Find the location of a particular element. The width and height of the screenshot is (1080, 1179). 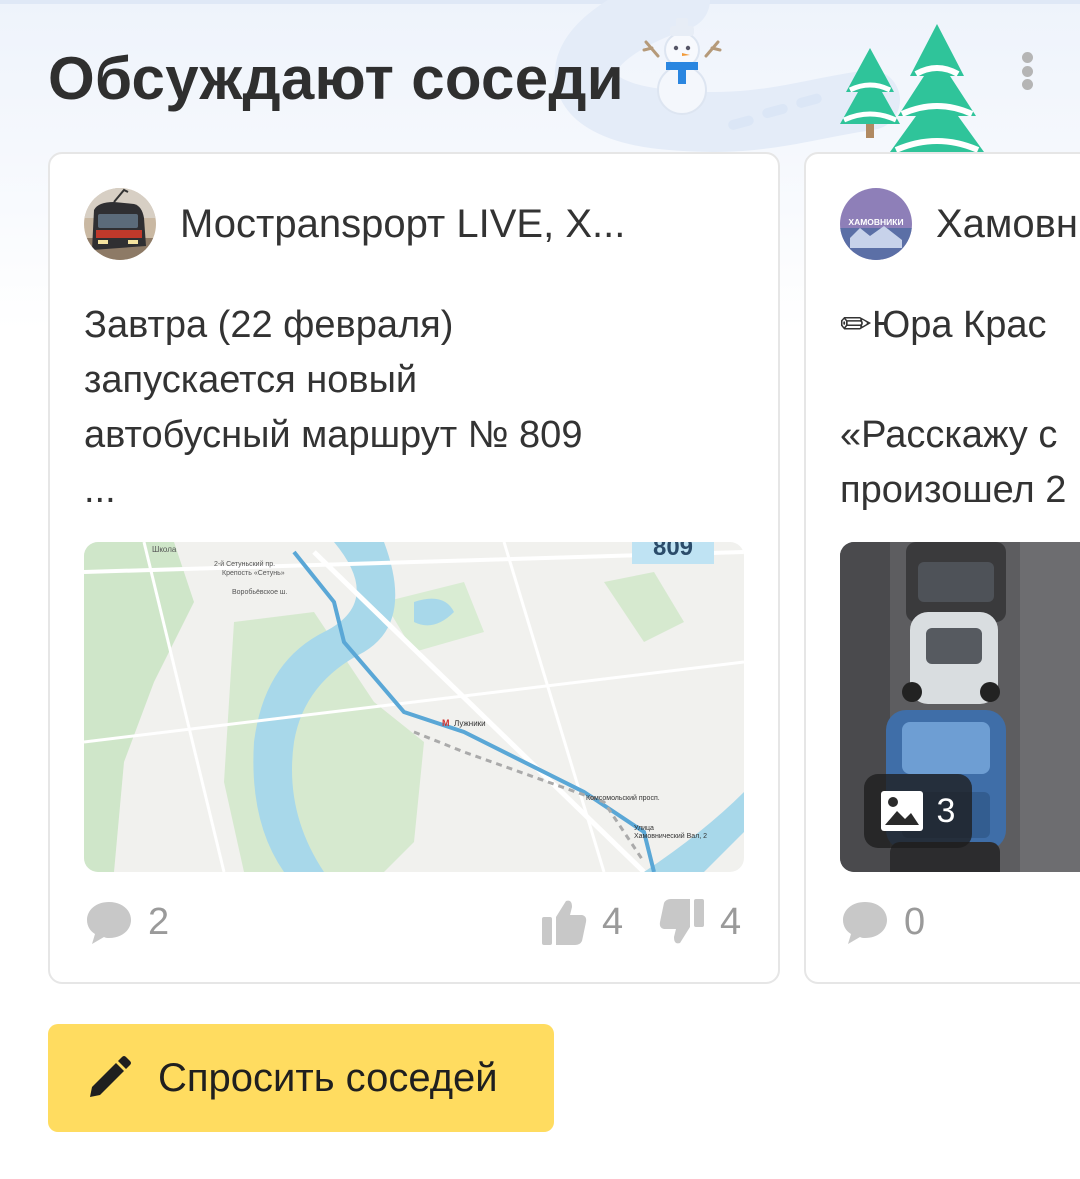

map-label: Школа is located at coordinates (164, 549).